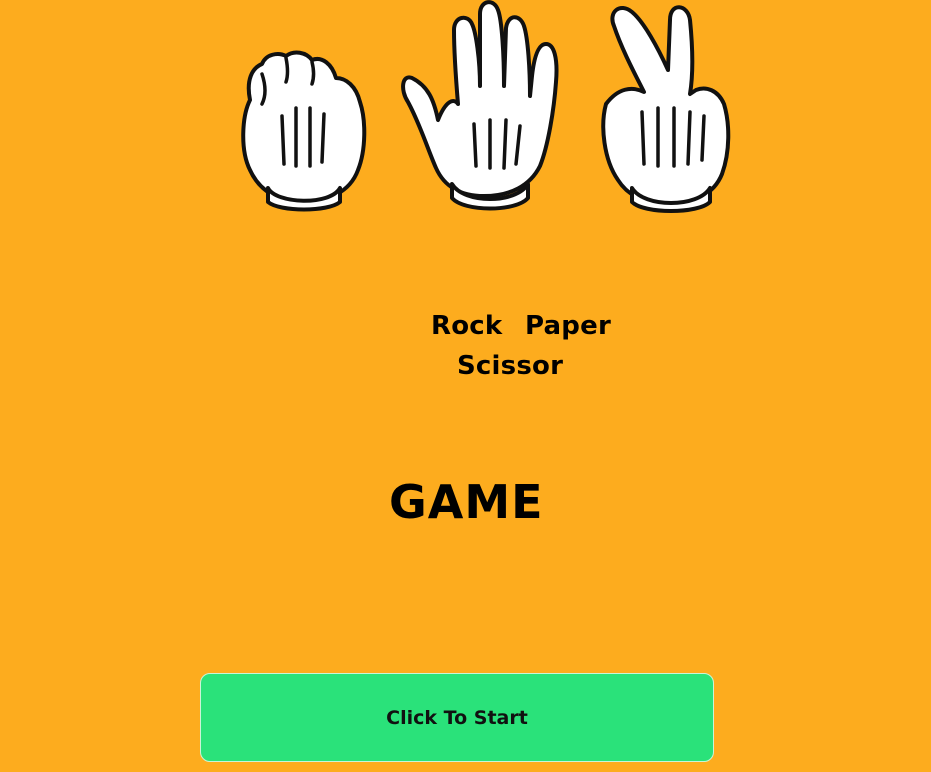  I want to click on start-button-label: Click To Start, so click(457, 717).